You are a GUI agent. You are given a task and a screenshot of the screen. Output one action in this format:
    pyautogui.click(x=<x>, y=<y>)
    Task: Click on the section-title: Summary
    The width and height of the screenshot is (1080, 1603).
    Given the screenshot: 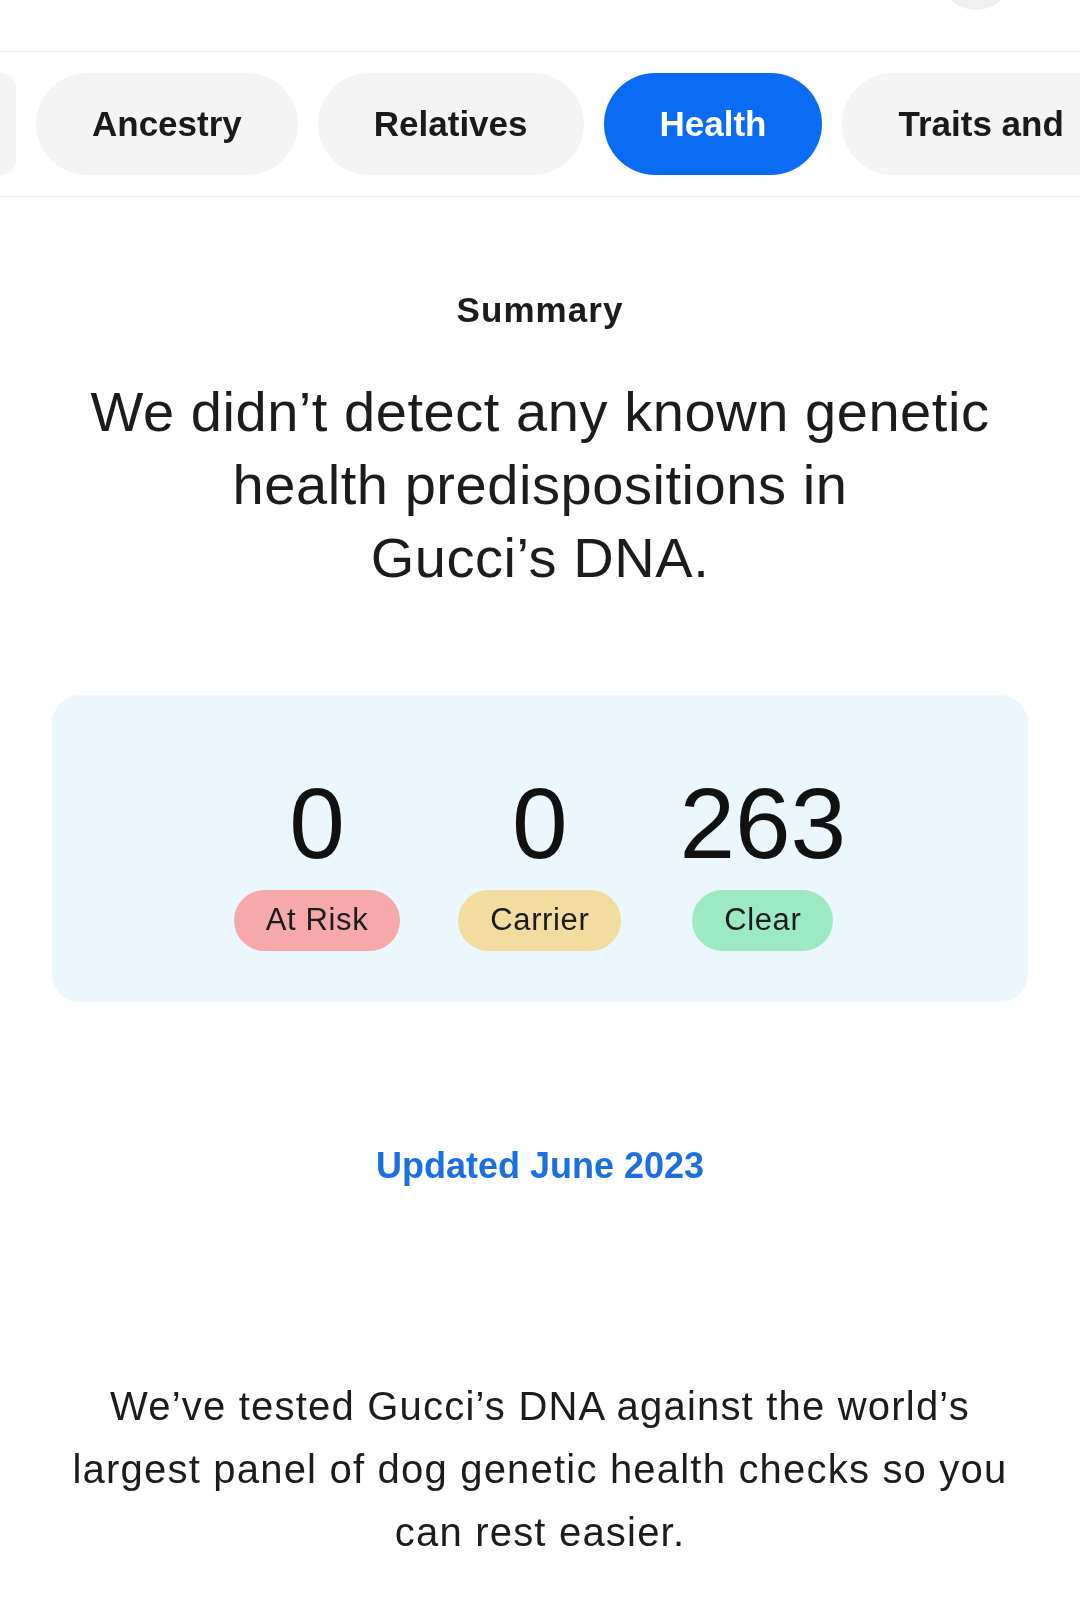 What is the action you would take?
    pyautogui.click(x=540, y=310)
    